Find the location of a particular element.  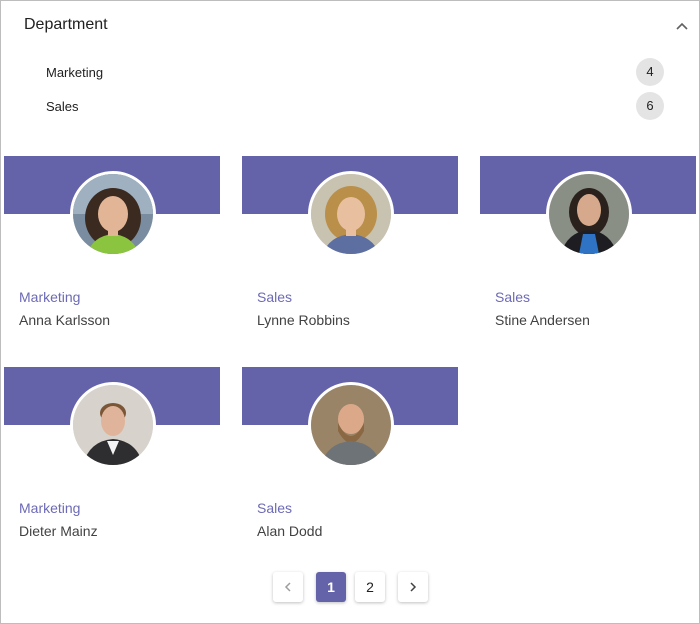

card-name: Dieter Mainz is located at coordinates (58, 531).